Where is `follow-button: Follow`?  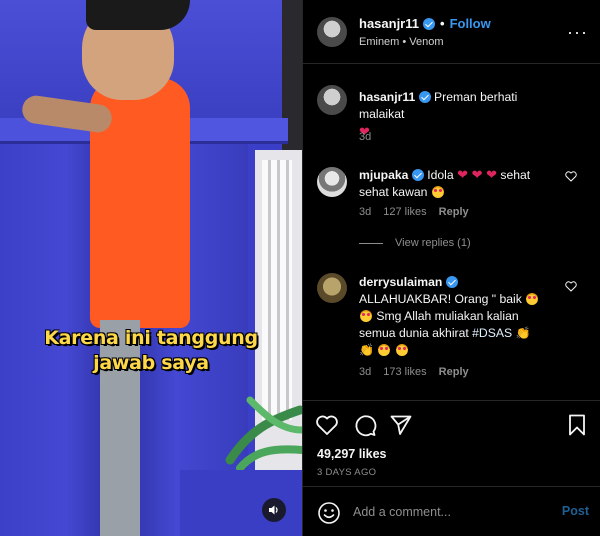 follow-button: Follow is located at coordinates (470, 23).